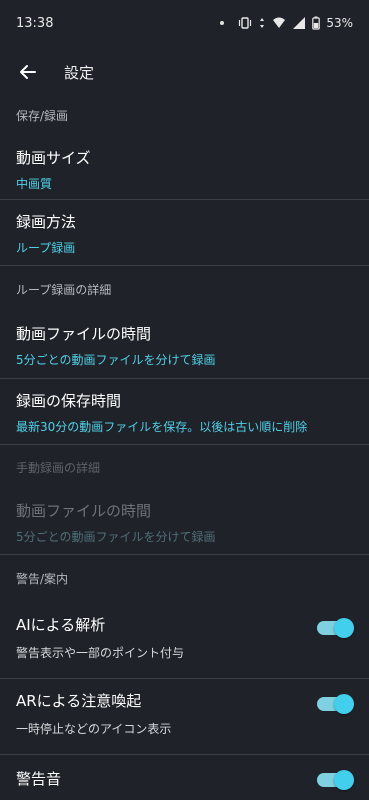 This screenshot has width=369, height=800. I want to click on video-size-item: 動画サイズ 中画質, so click(184, 166).